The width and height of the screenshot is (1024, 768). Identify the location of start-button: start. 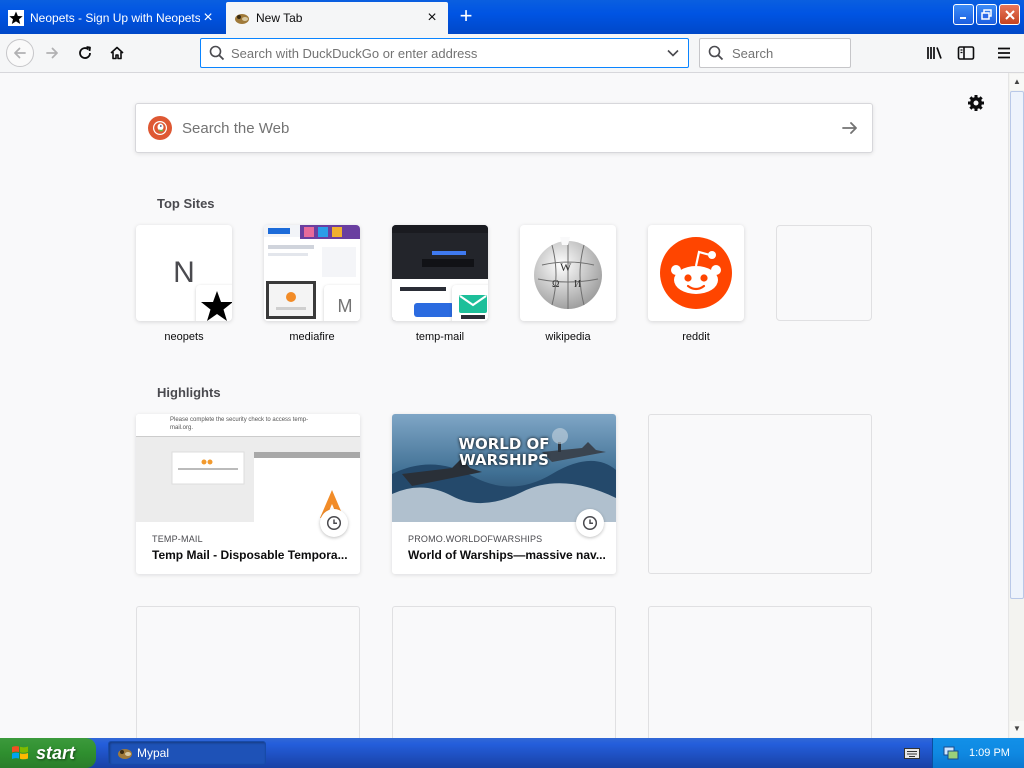
(48, 753).